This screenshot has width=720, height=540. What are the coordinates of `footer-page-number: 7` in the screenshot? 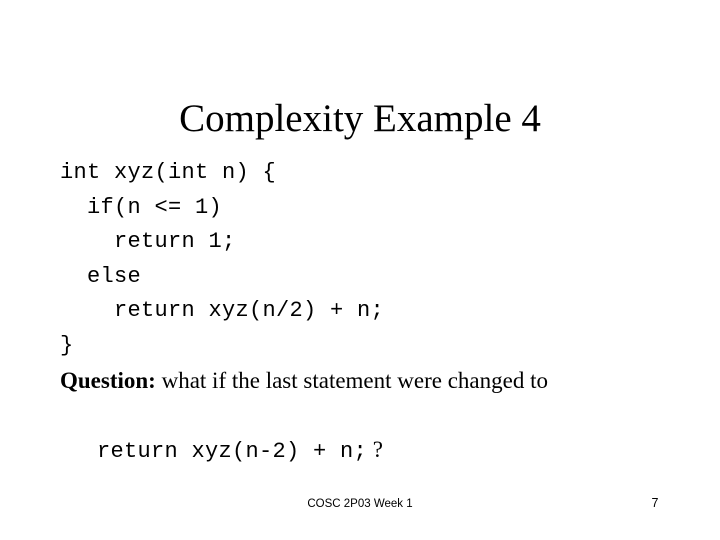 It's located at (655, 503).